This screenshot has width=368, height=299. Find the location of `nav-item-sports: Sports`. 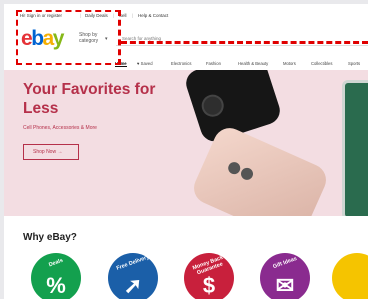

nav-item-sports: Sports is located at coordinates (354, 63).